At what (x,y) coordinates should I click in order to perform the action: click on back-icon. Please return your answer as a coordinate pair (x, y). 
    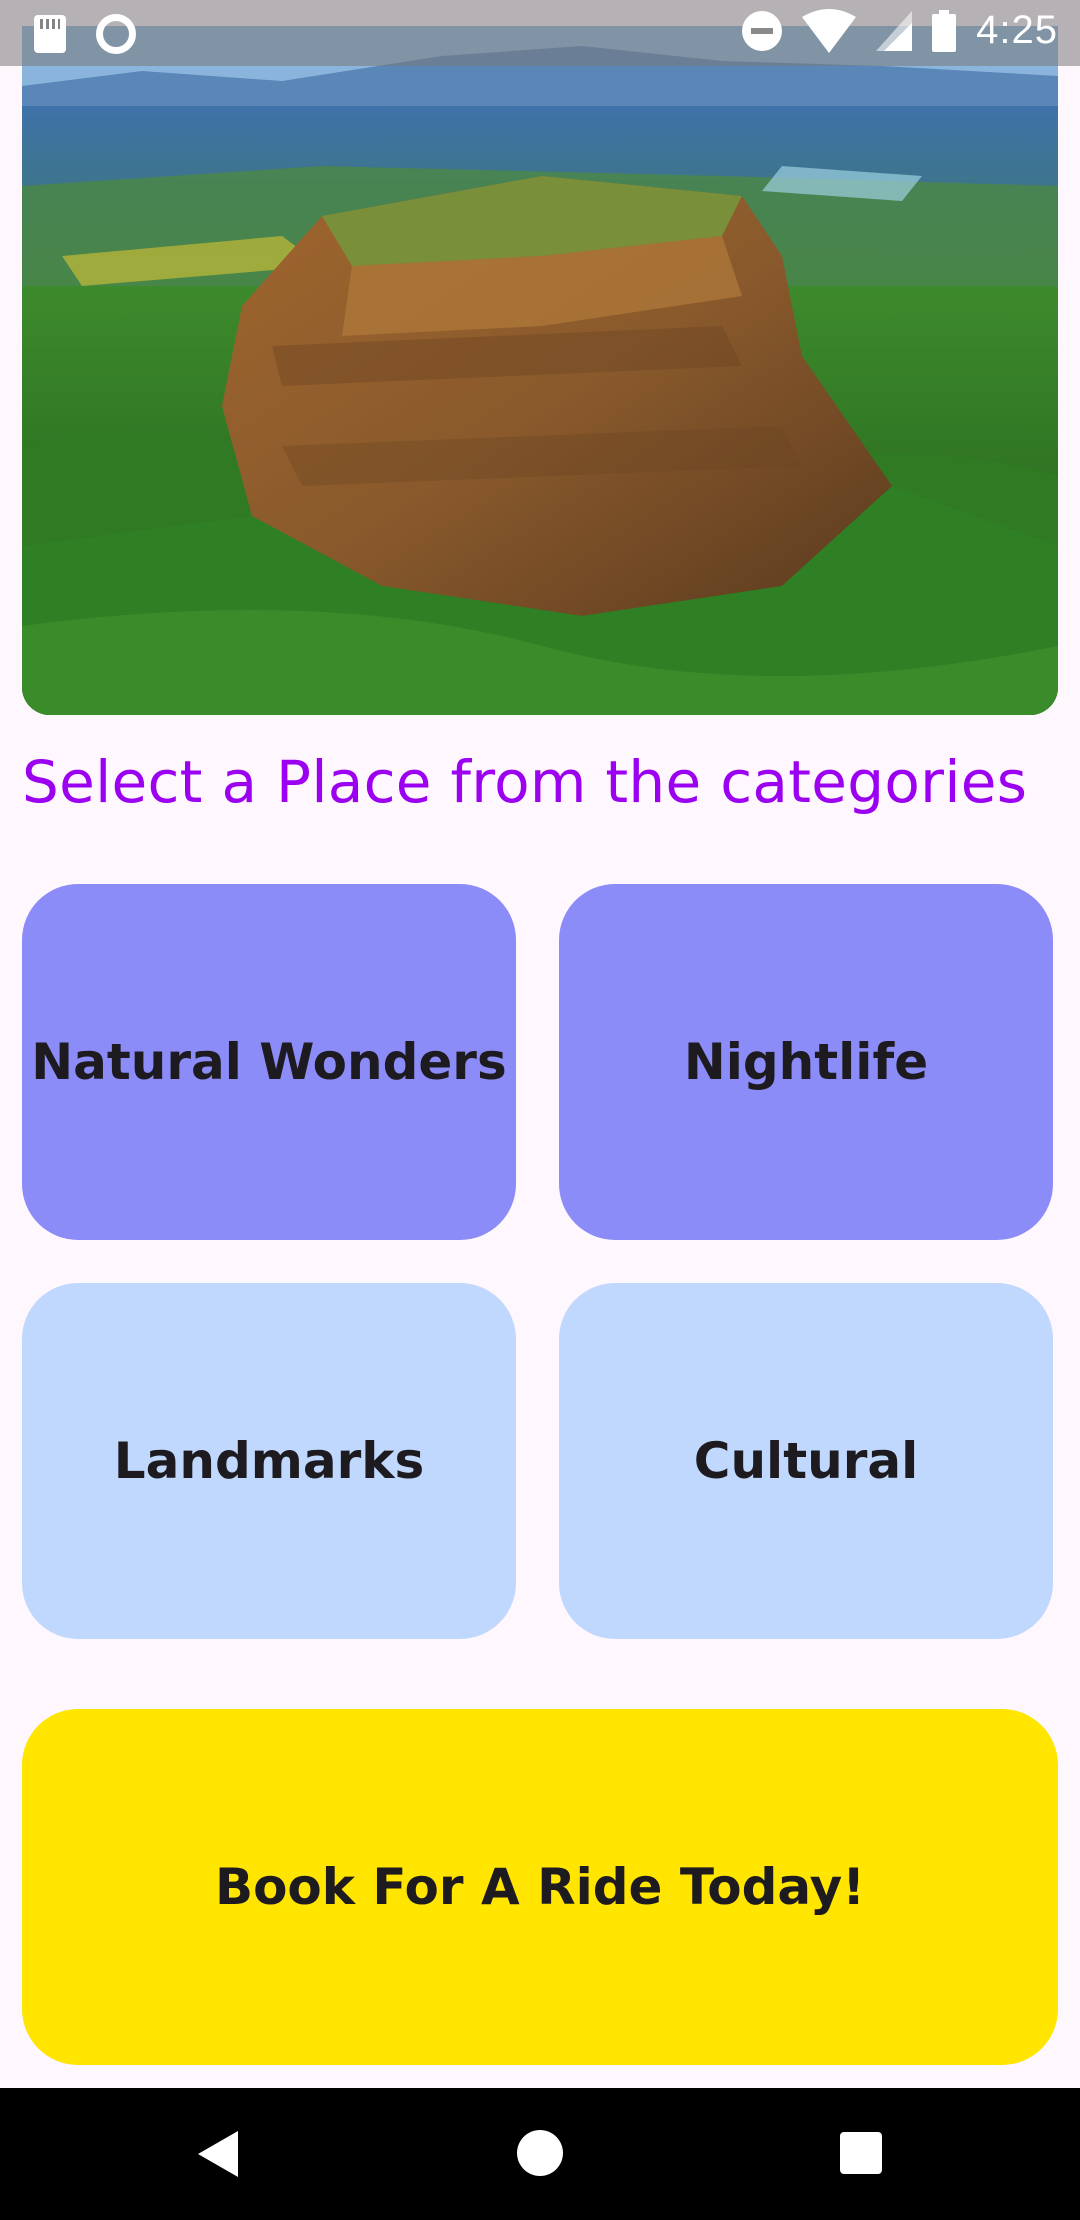
    Looking at the image, I should click on (218, 2154).